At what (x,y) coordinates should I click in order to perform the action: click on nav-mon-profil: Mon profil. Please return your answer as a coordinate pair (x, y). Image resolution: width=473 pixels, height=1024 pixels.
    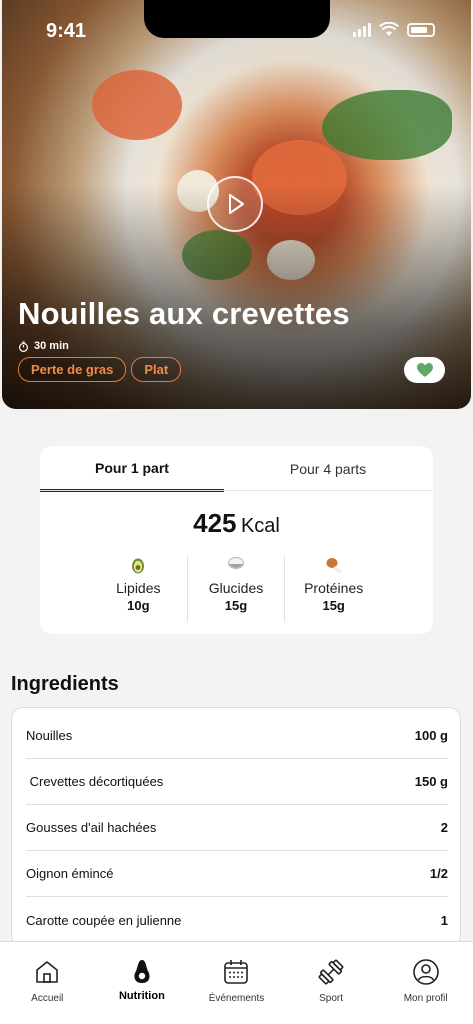
    Looking at the image, I should click on (425, 983).